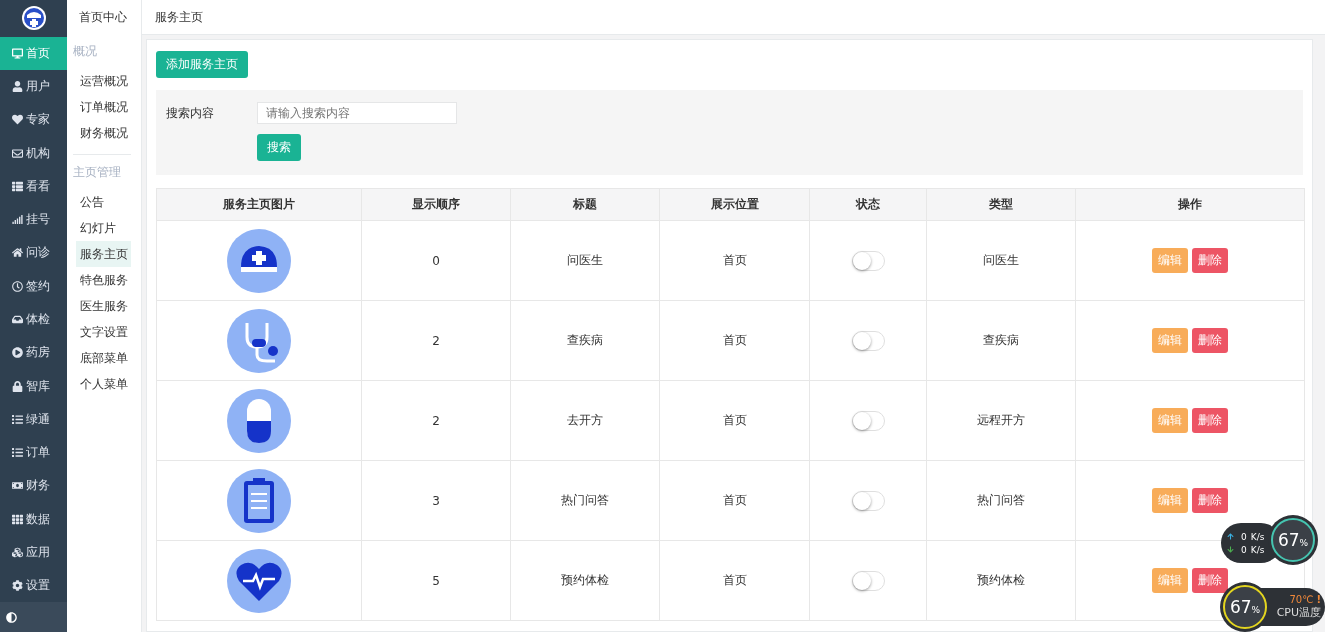 The width and height of the screenshot is (1325, 632). I want to click on nav-item: 挂号, so click(33, 220).